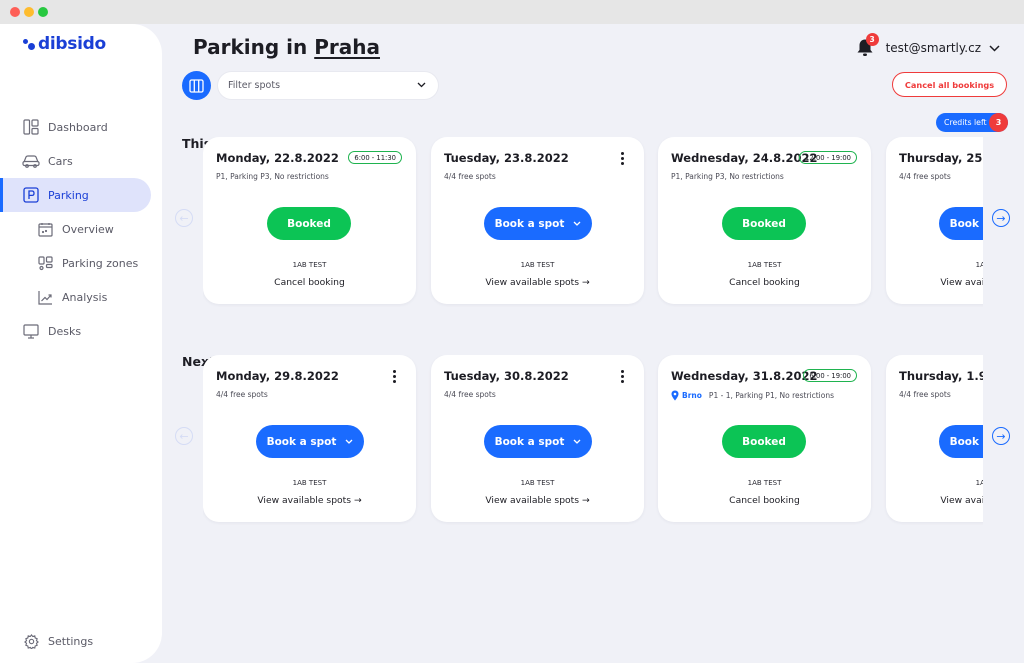 The image size is (1024, 663). I want to click on card-date: Thursday, 25.8.2022, so click(941, 158).